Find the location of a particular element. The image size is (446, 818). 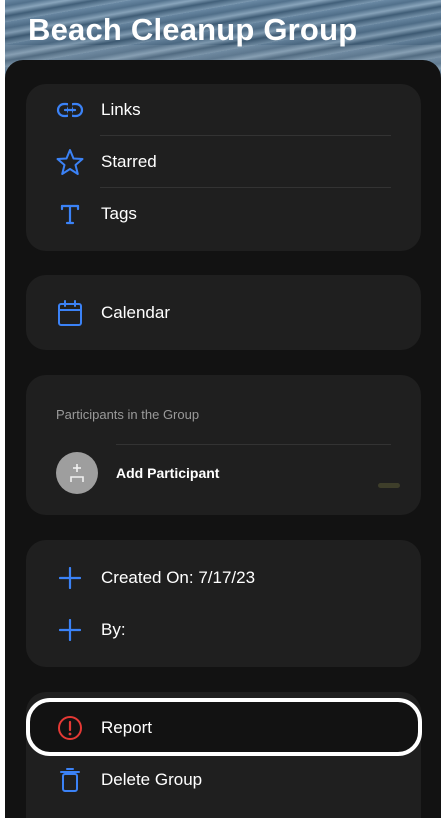

tags-label: Tags is located at coordinates (119, 213).